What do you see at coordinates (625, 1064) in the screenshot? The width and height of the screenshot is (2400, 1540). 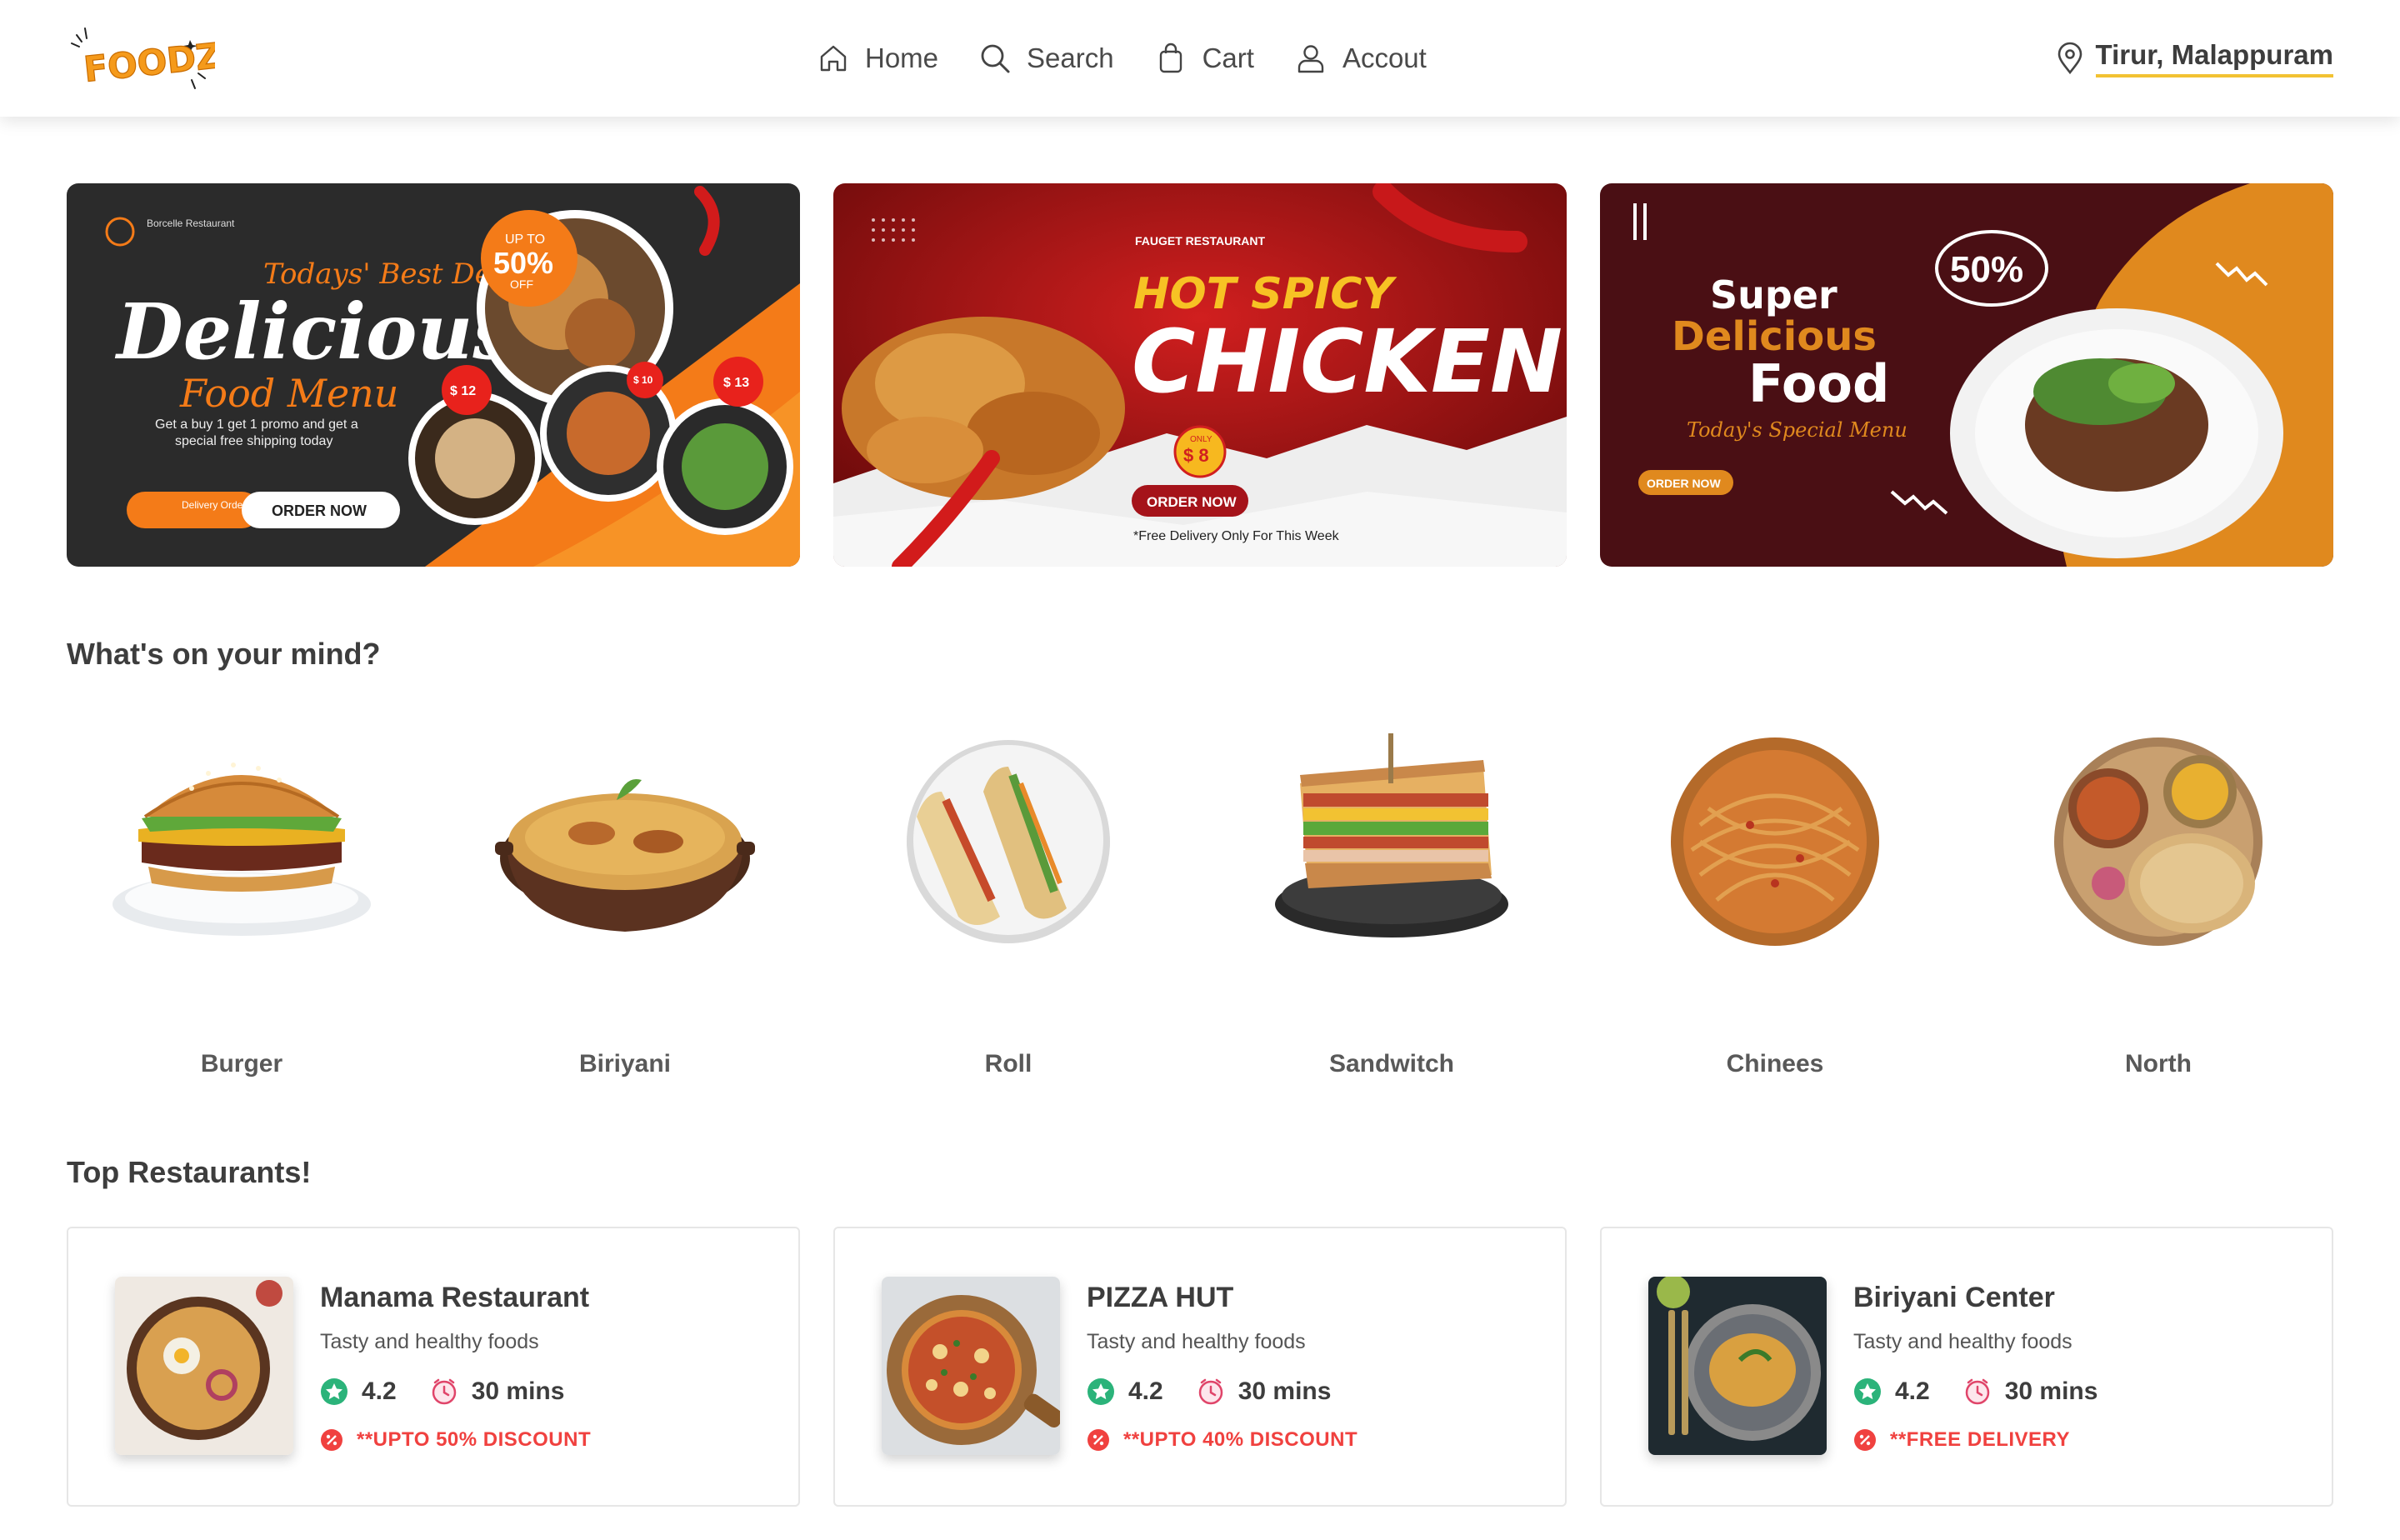 I see `category-label: Biriyani` at bounding box center [625, 1064].